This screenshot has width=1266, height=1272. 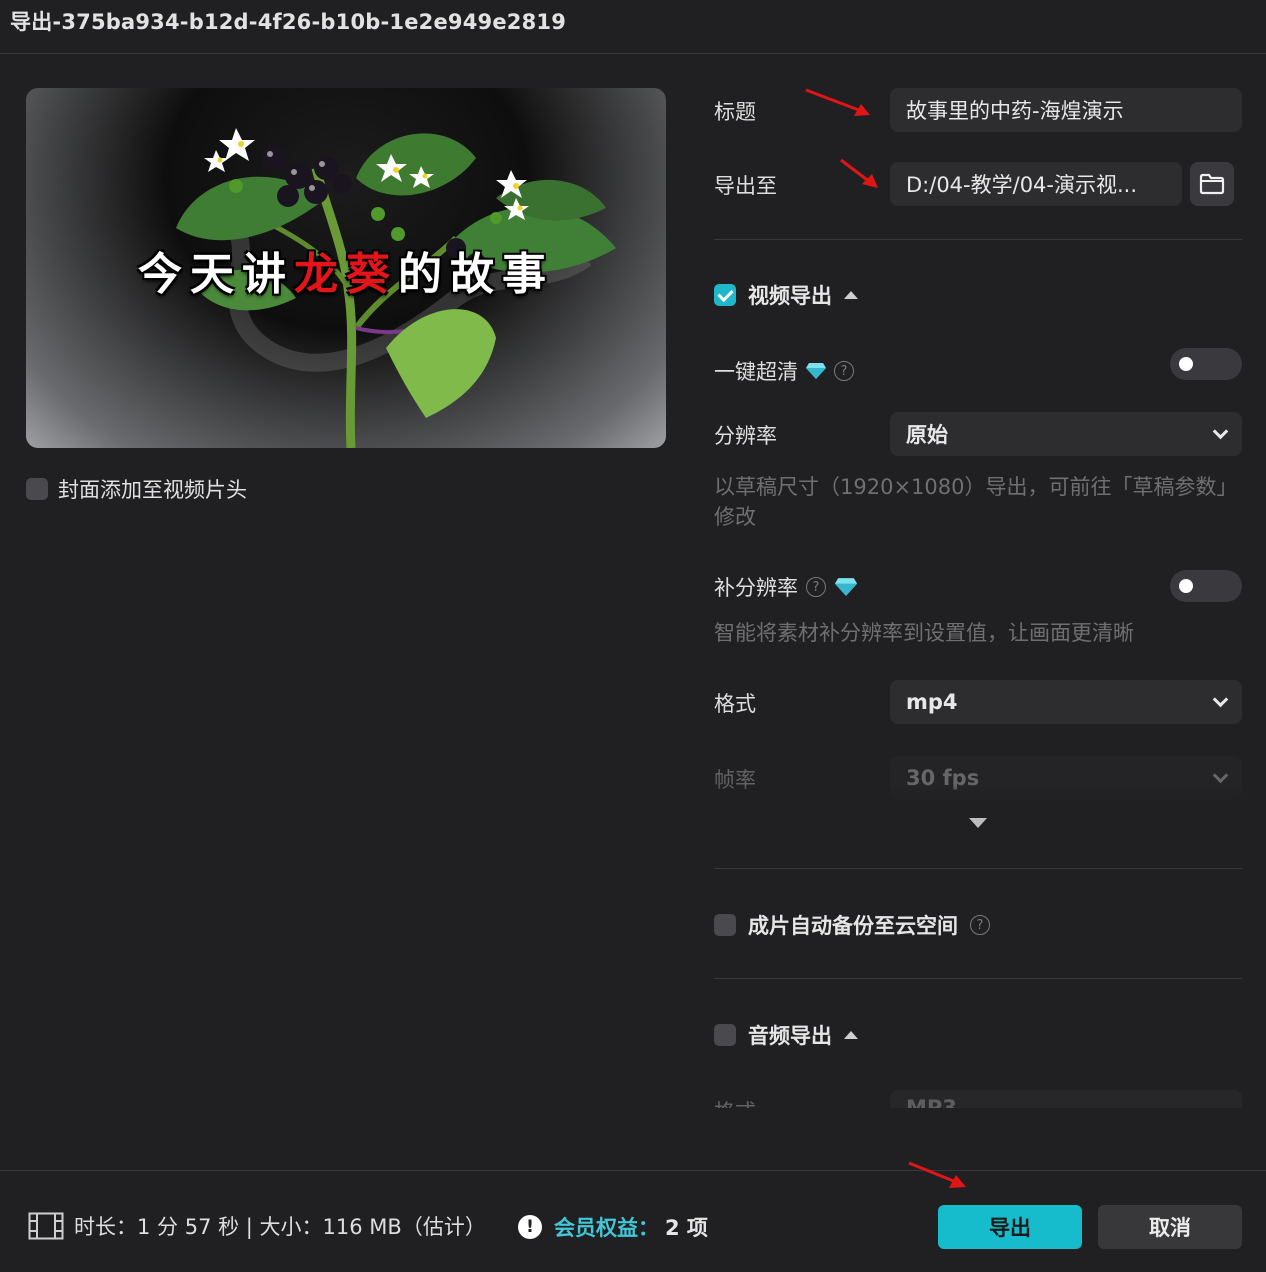 I want to click on framerate-label: 帧率, so click(x=735, y=780).